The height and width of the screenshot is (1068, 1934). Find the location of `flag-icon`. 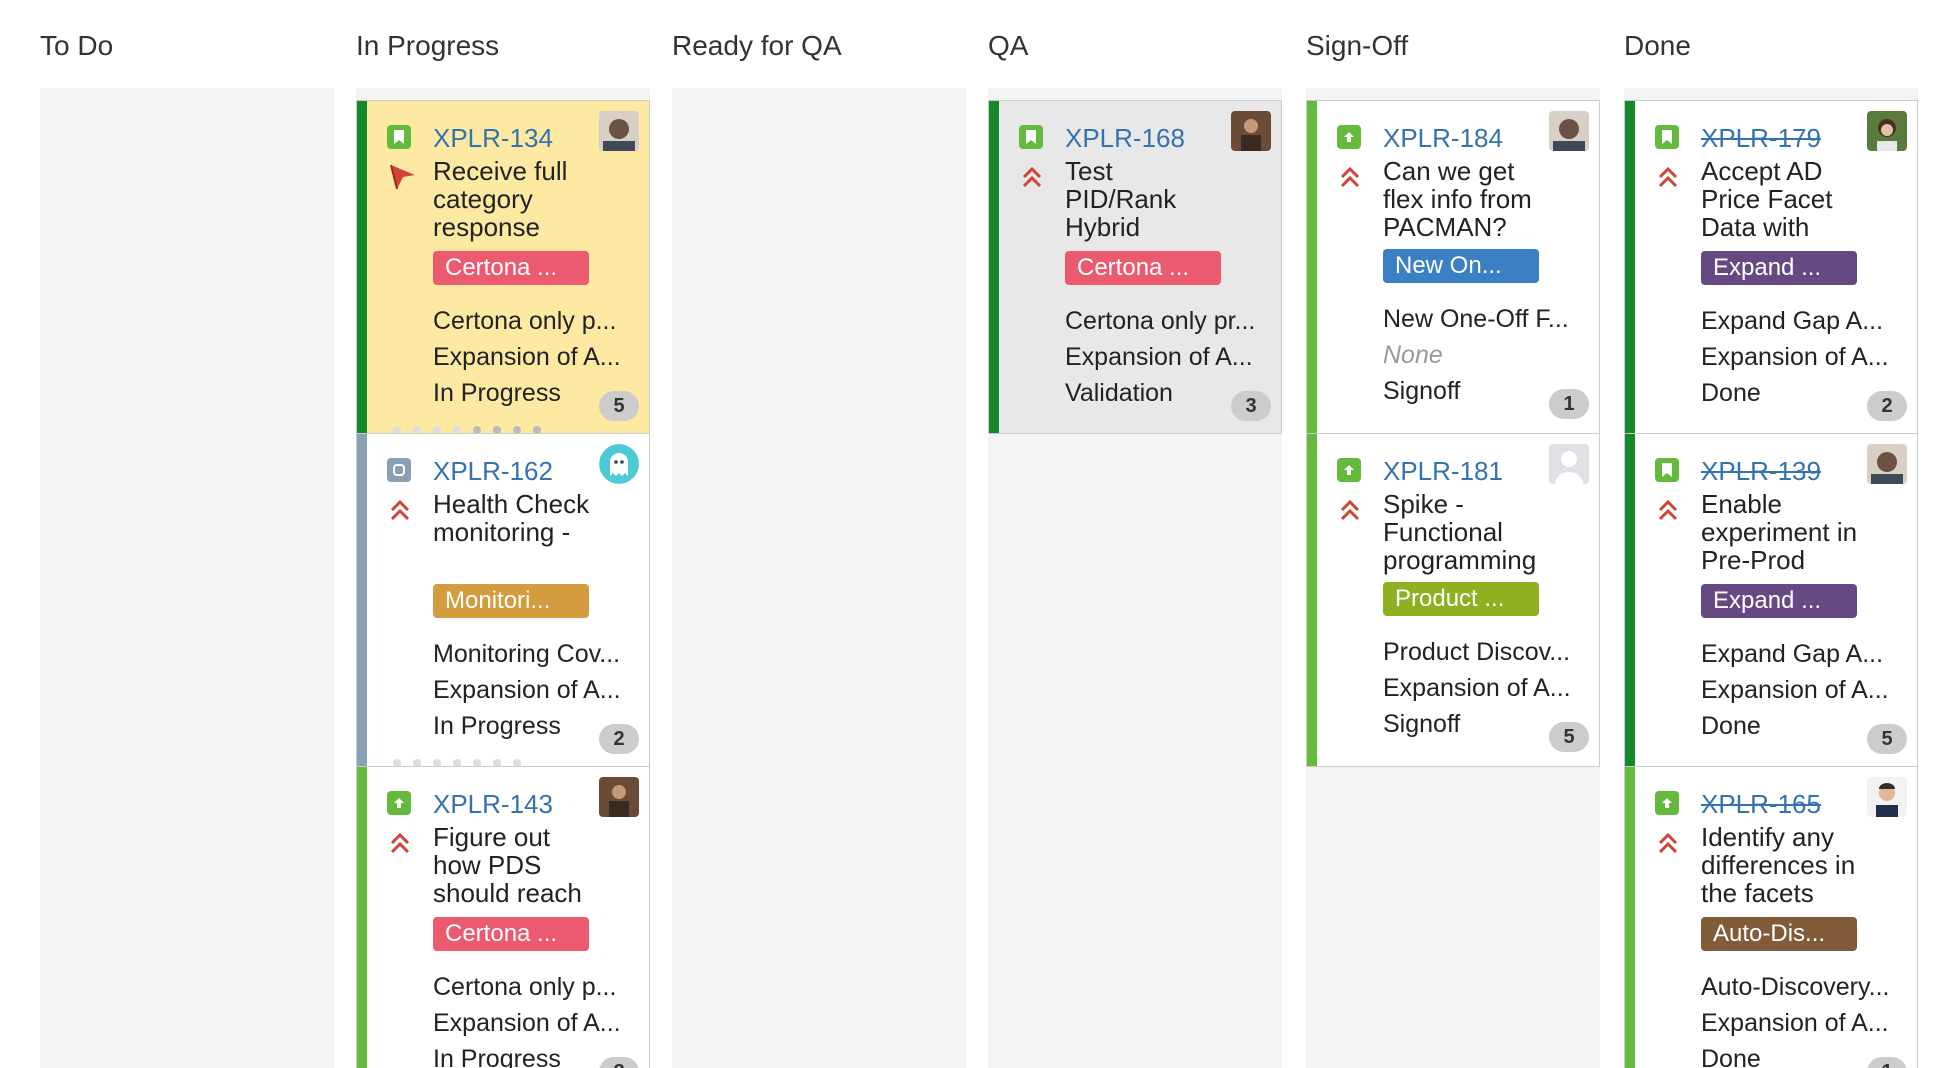

flag-icon is located at coordinates (401, 177).